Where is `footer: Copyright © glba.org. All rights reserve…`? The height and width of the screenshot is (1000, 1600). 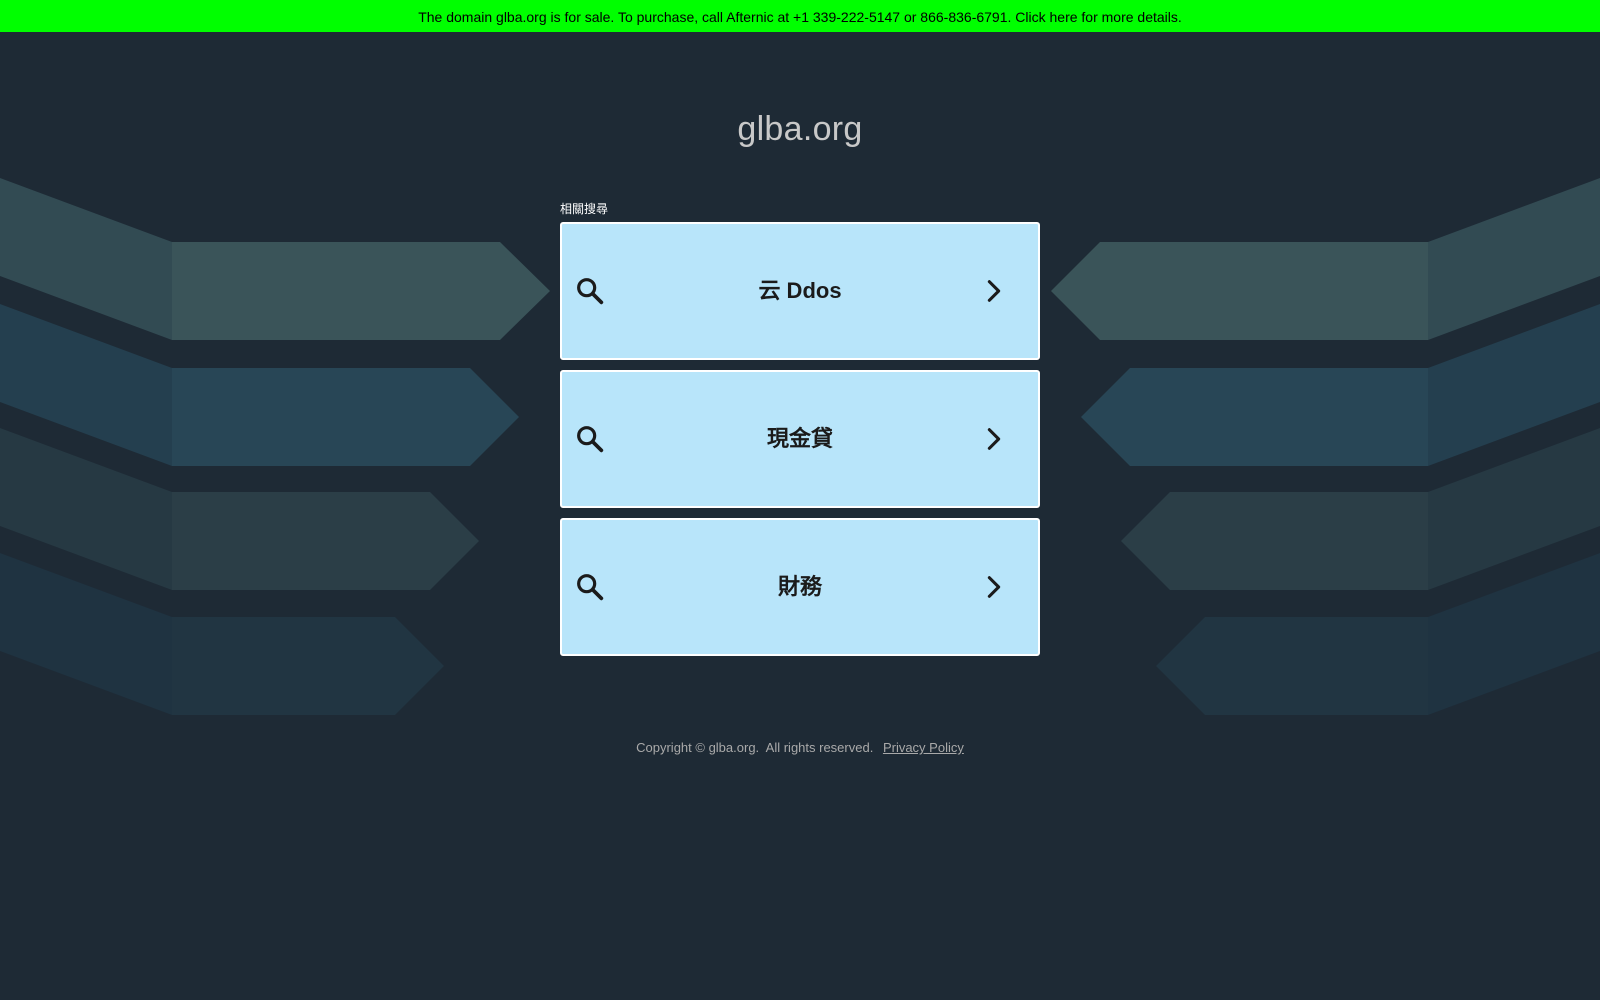 footer: Copyright © glba.org. All rights reserve… is located at coordinates (800, 747).